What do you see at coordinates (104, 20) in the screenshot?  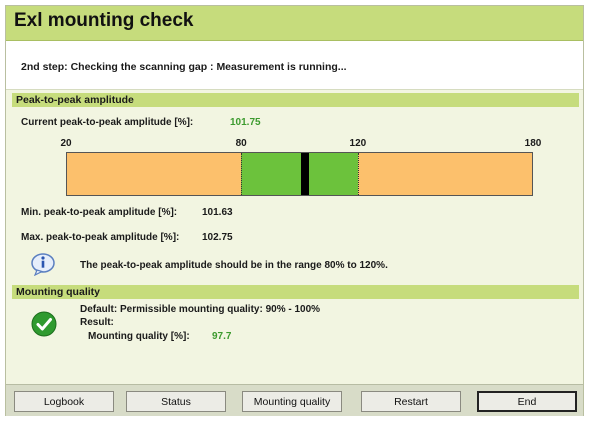 I see `window-title: Exl mounting check` at bounding box center [104, 20].